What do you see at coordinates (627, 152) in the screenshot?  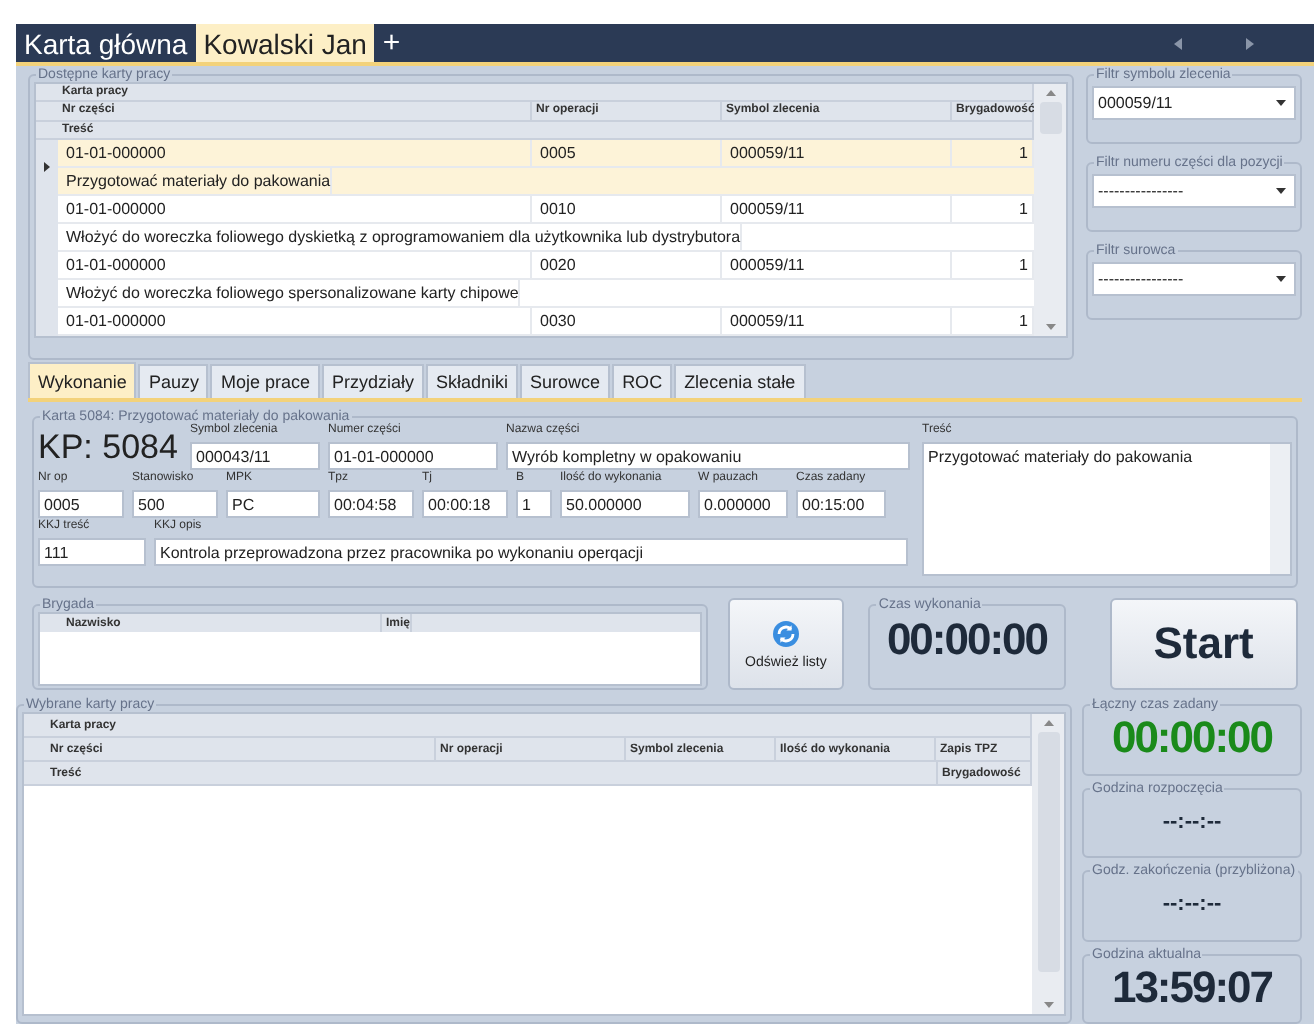 I see `table-cell: 0005` at bounding box center [627, 152].